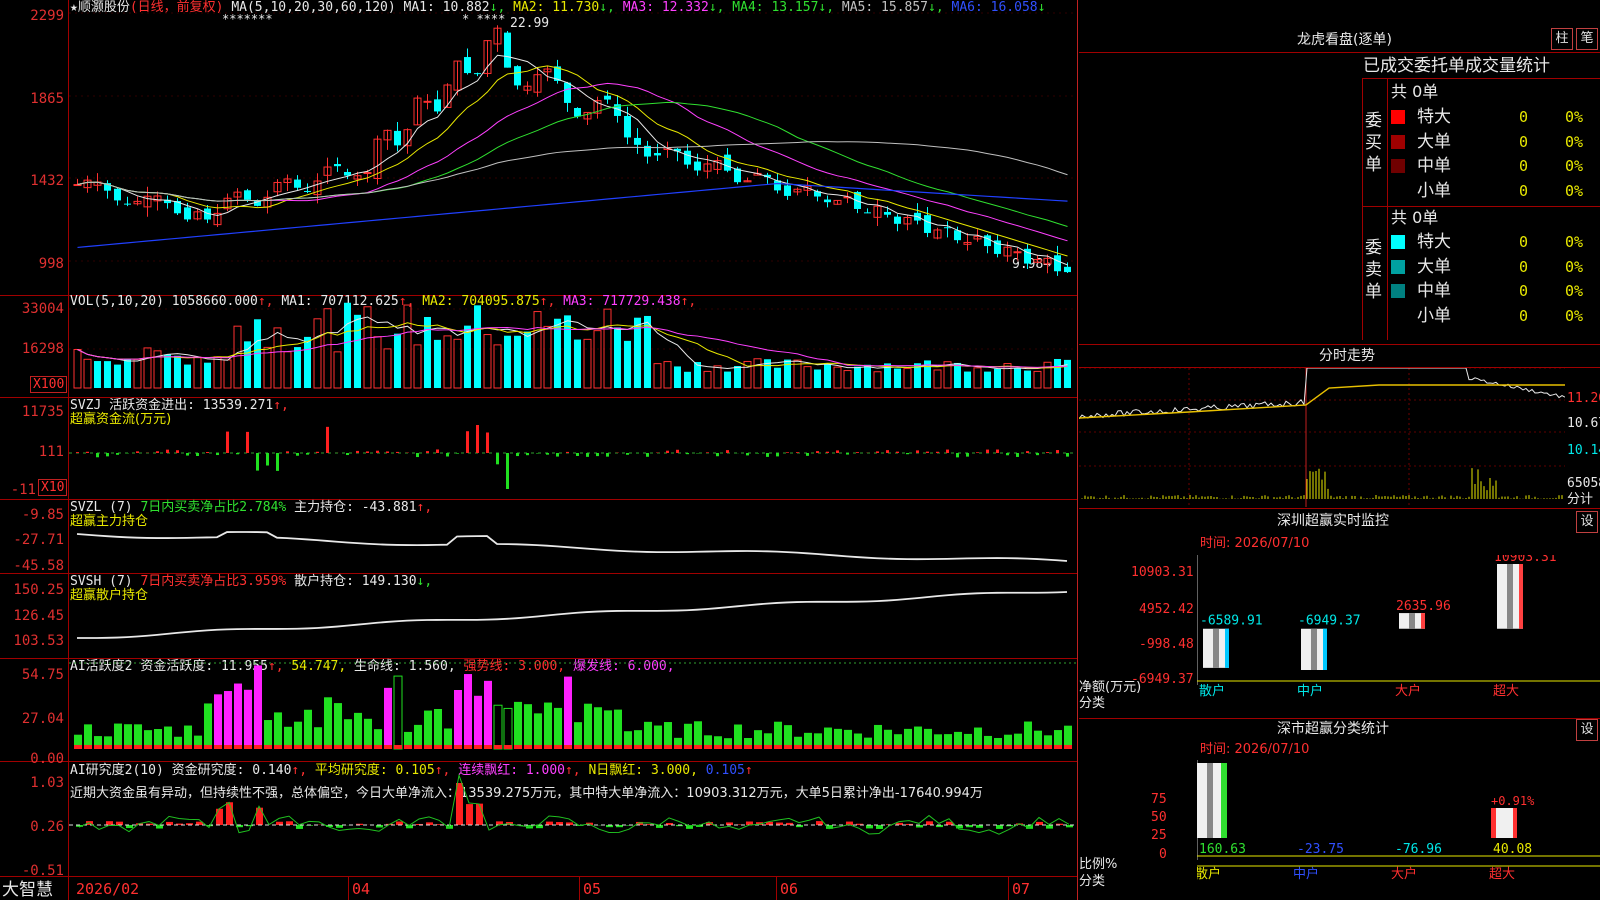  What do you see at coordinates (573, 616) in the screenshot?
I see `retail-holding-chart` at bounding box center [573, 616].